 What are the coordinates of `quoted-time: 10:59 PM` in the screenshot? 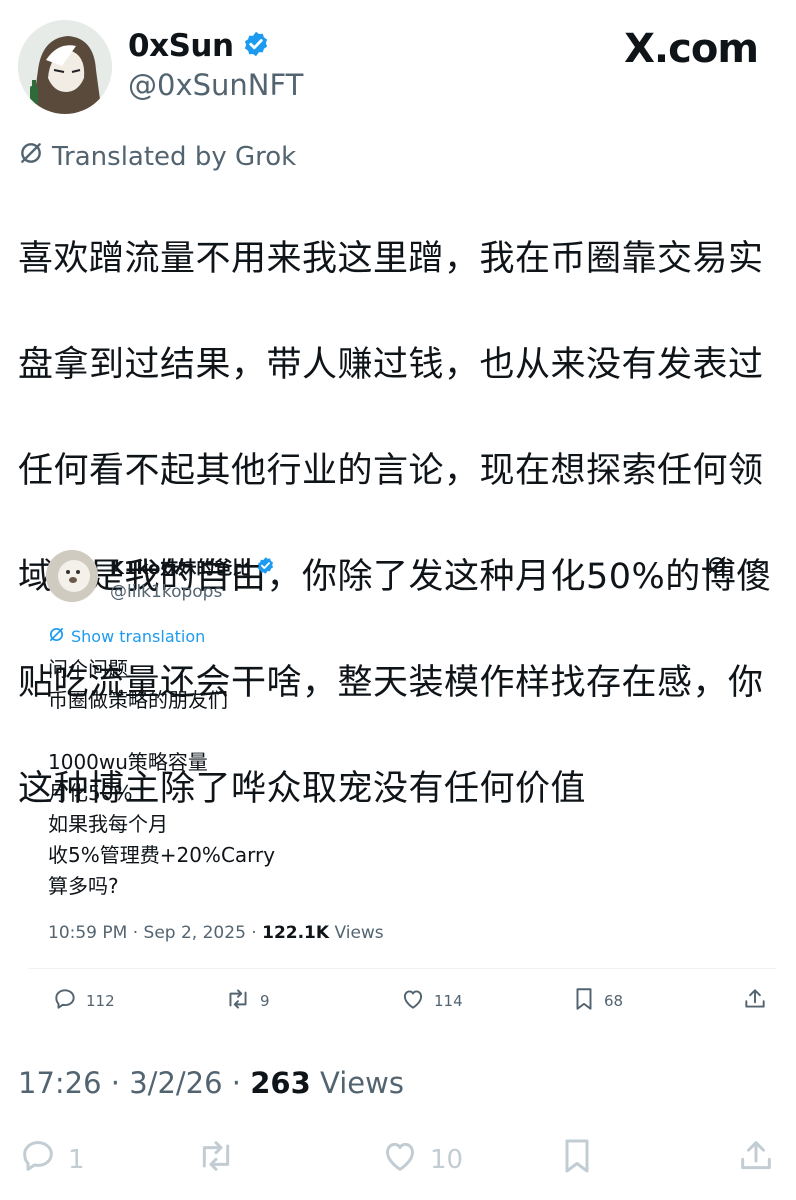 It's located at (87, 933).